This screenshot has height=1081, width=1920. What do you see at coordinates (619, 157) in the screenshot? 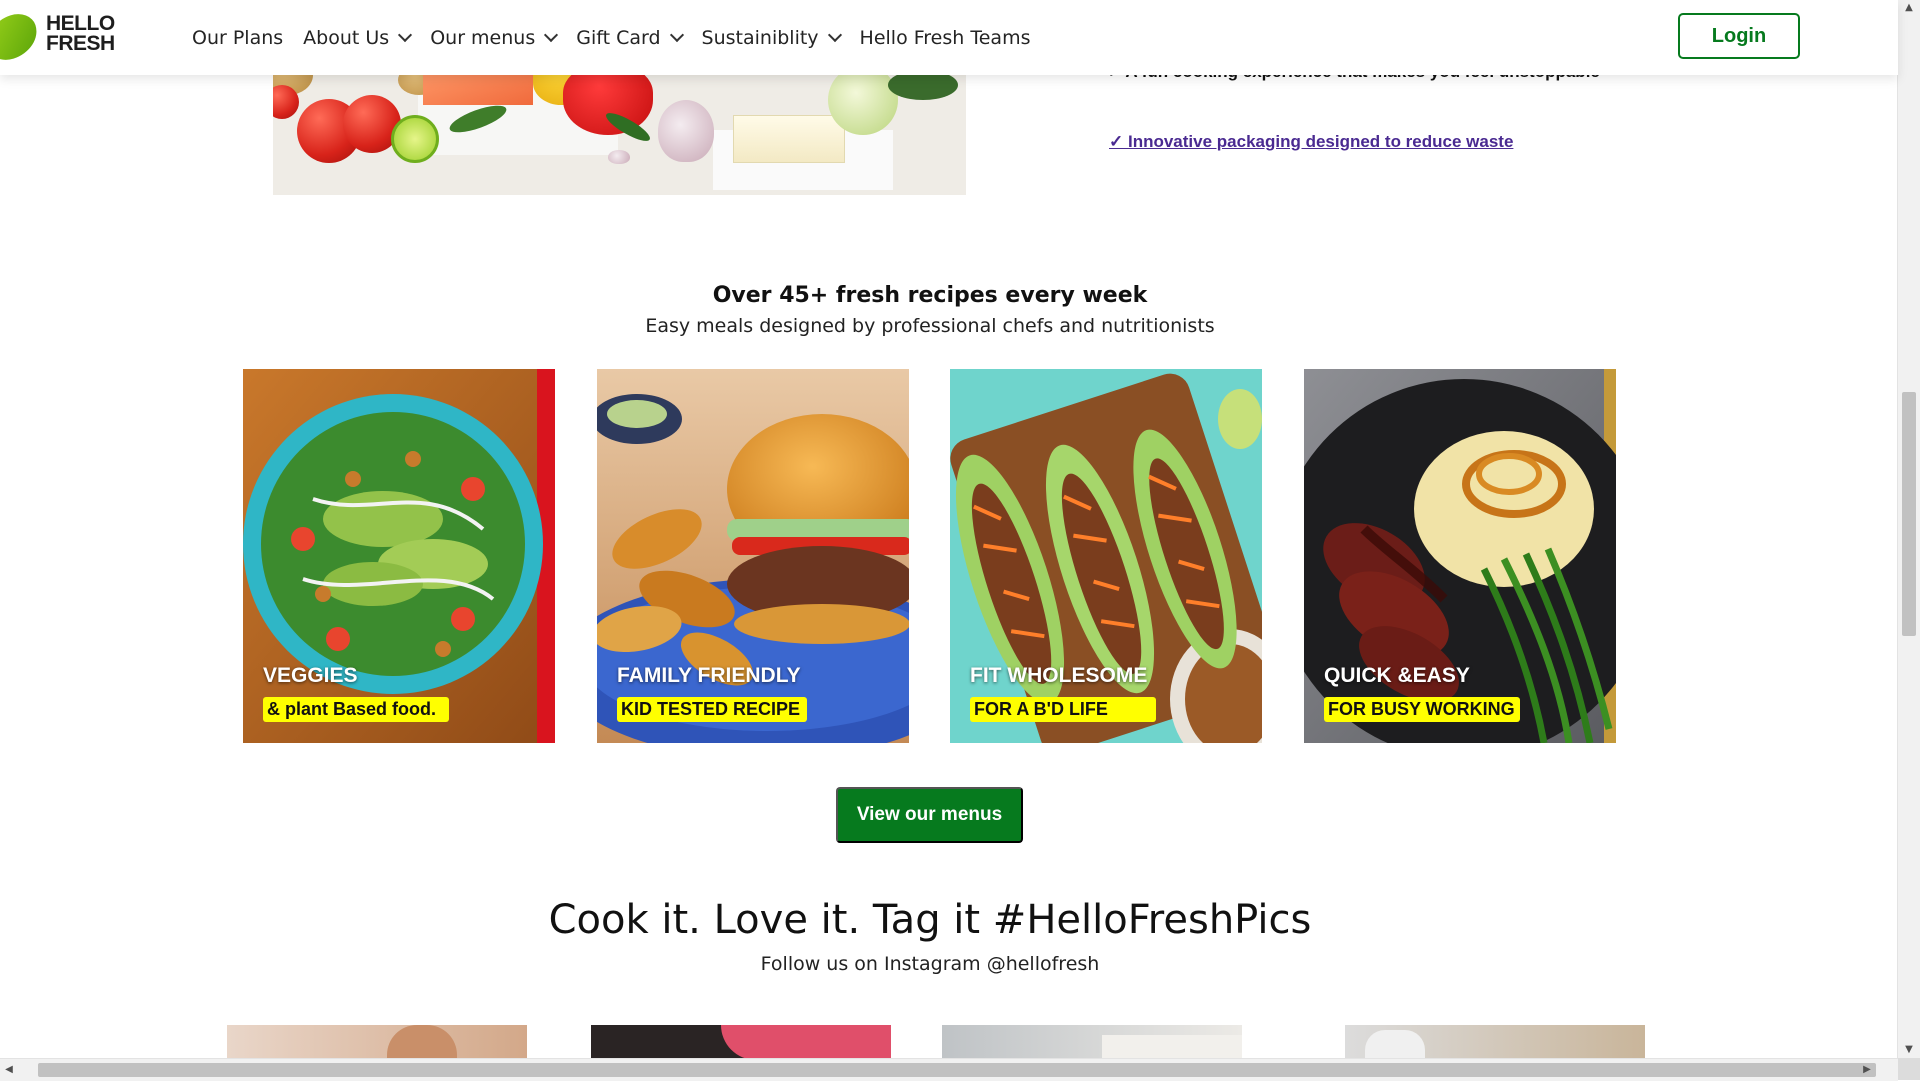
I see `garlic-clove-shape` at bounding box center [619, 157].